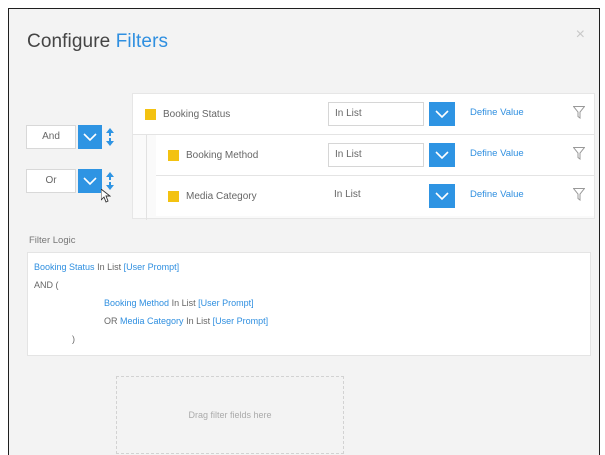 This screenshot has width=605, height=455. I want to click on or-logic-value: Or, so click(51, 181).